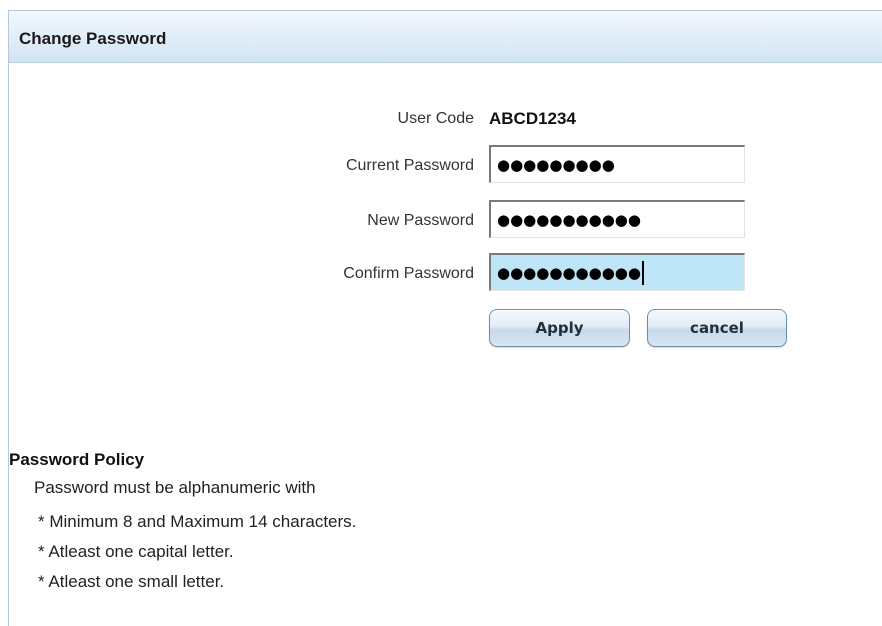 This screenshot has width=882, height=626. I want to click on cancel-button: cancel, so click(717, 328).